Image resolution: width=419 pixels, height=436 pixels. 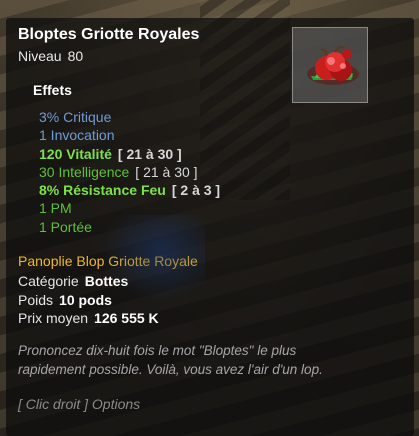 I want to click on options-hint: [ Clic droit ] Options, so click(x=79, y=404).